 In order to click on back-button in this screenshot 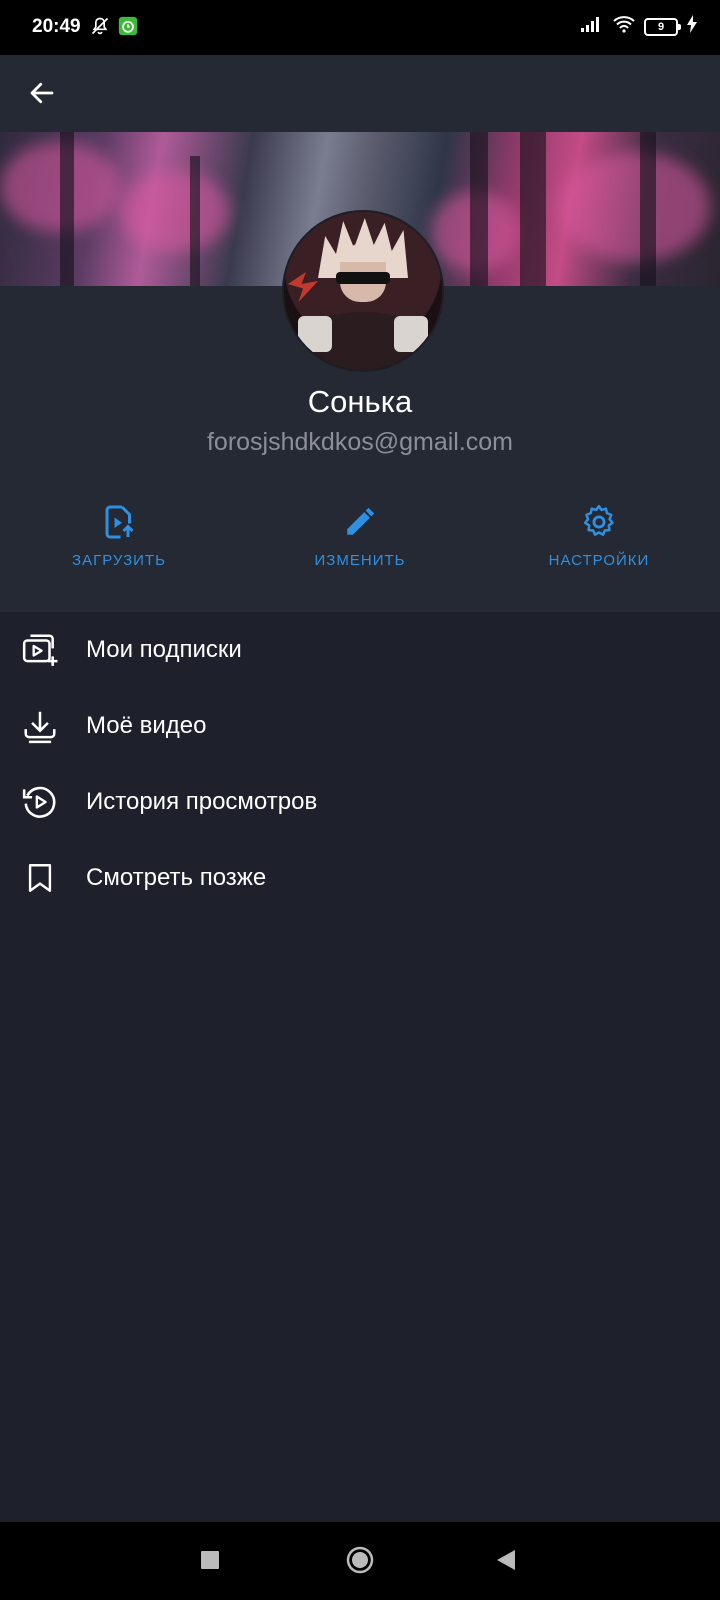, I will do `click(42, 95)`.